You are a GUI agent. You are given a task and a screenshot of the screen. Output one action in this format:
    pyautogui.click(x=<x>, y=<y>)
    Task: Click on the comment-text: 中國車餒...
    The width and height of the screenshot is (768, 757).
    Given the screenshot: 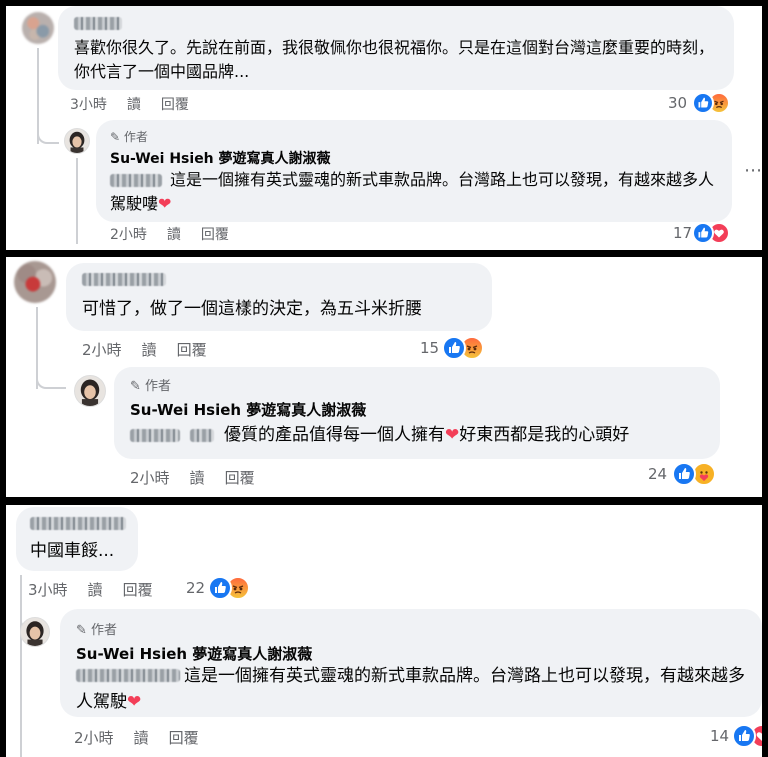 What is the action you would take?
    pyautogui.click(x=72, y=551)
    